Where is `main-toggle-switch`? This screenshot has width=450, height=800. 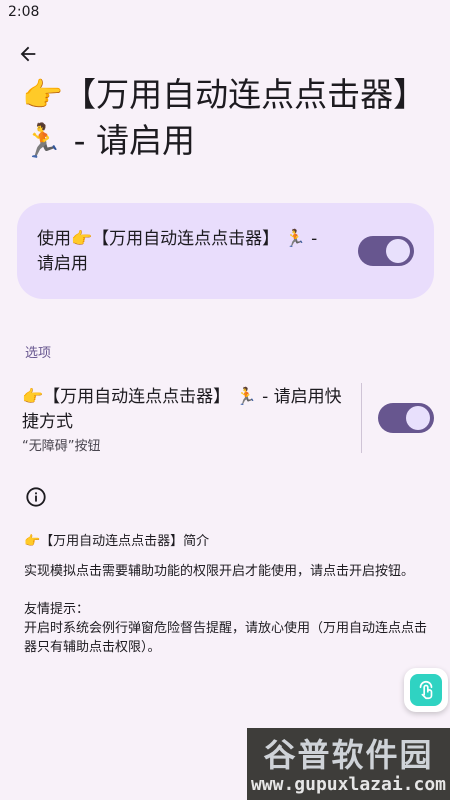
main-toggle-switch is located at coordinates (386, 251).